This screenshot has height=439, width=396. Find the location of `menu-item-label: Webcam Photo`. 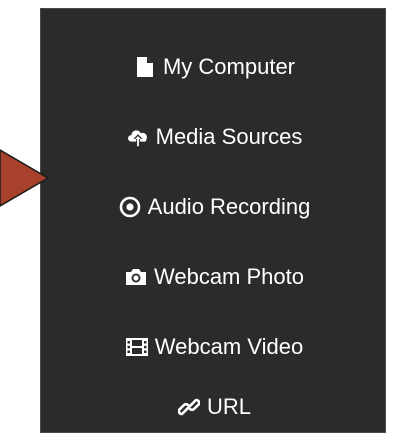

menu-item-label: Webcam Photo is located at coordinates (228, 276).